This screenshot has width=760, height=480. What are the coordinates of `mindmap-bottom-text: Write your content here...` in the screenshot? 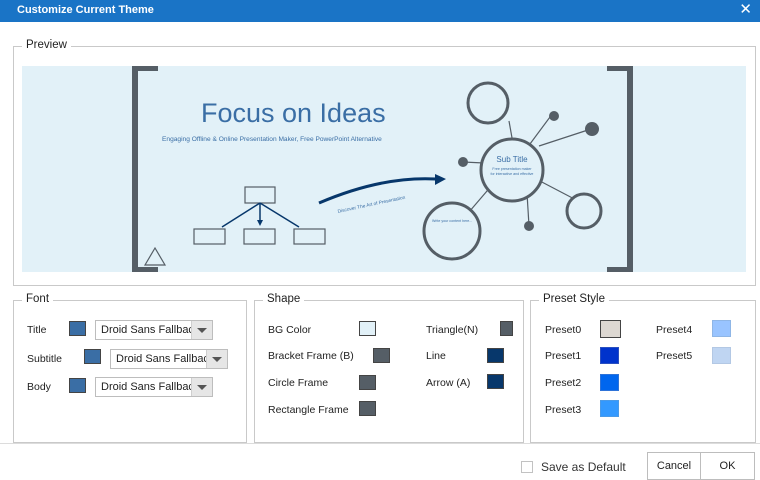 It's located at (452, 221).